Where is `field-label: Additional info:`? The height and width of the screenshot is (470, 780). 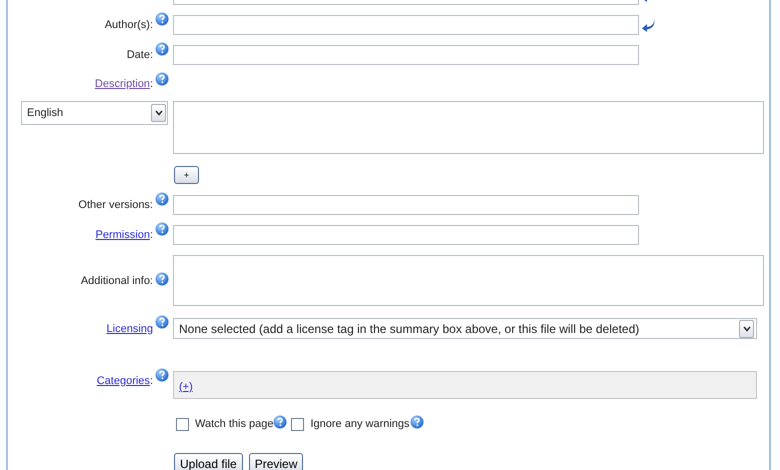 field-label: Additional info: is located at coordinates (116, 280).